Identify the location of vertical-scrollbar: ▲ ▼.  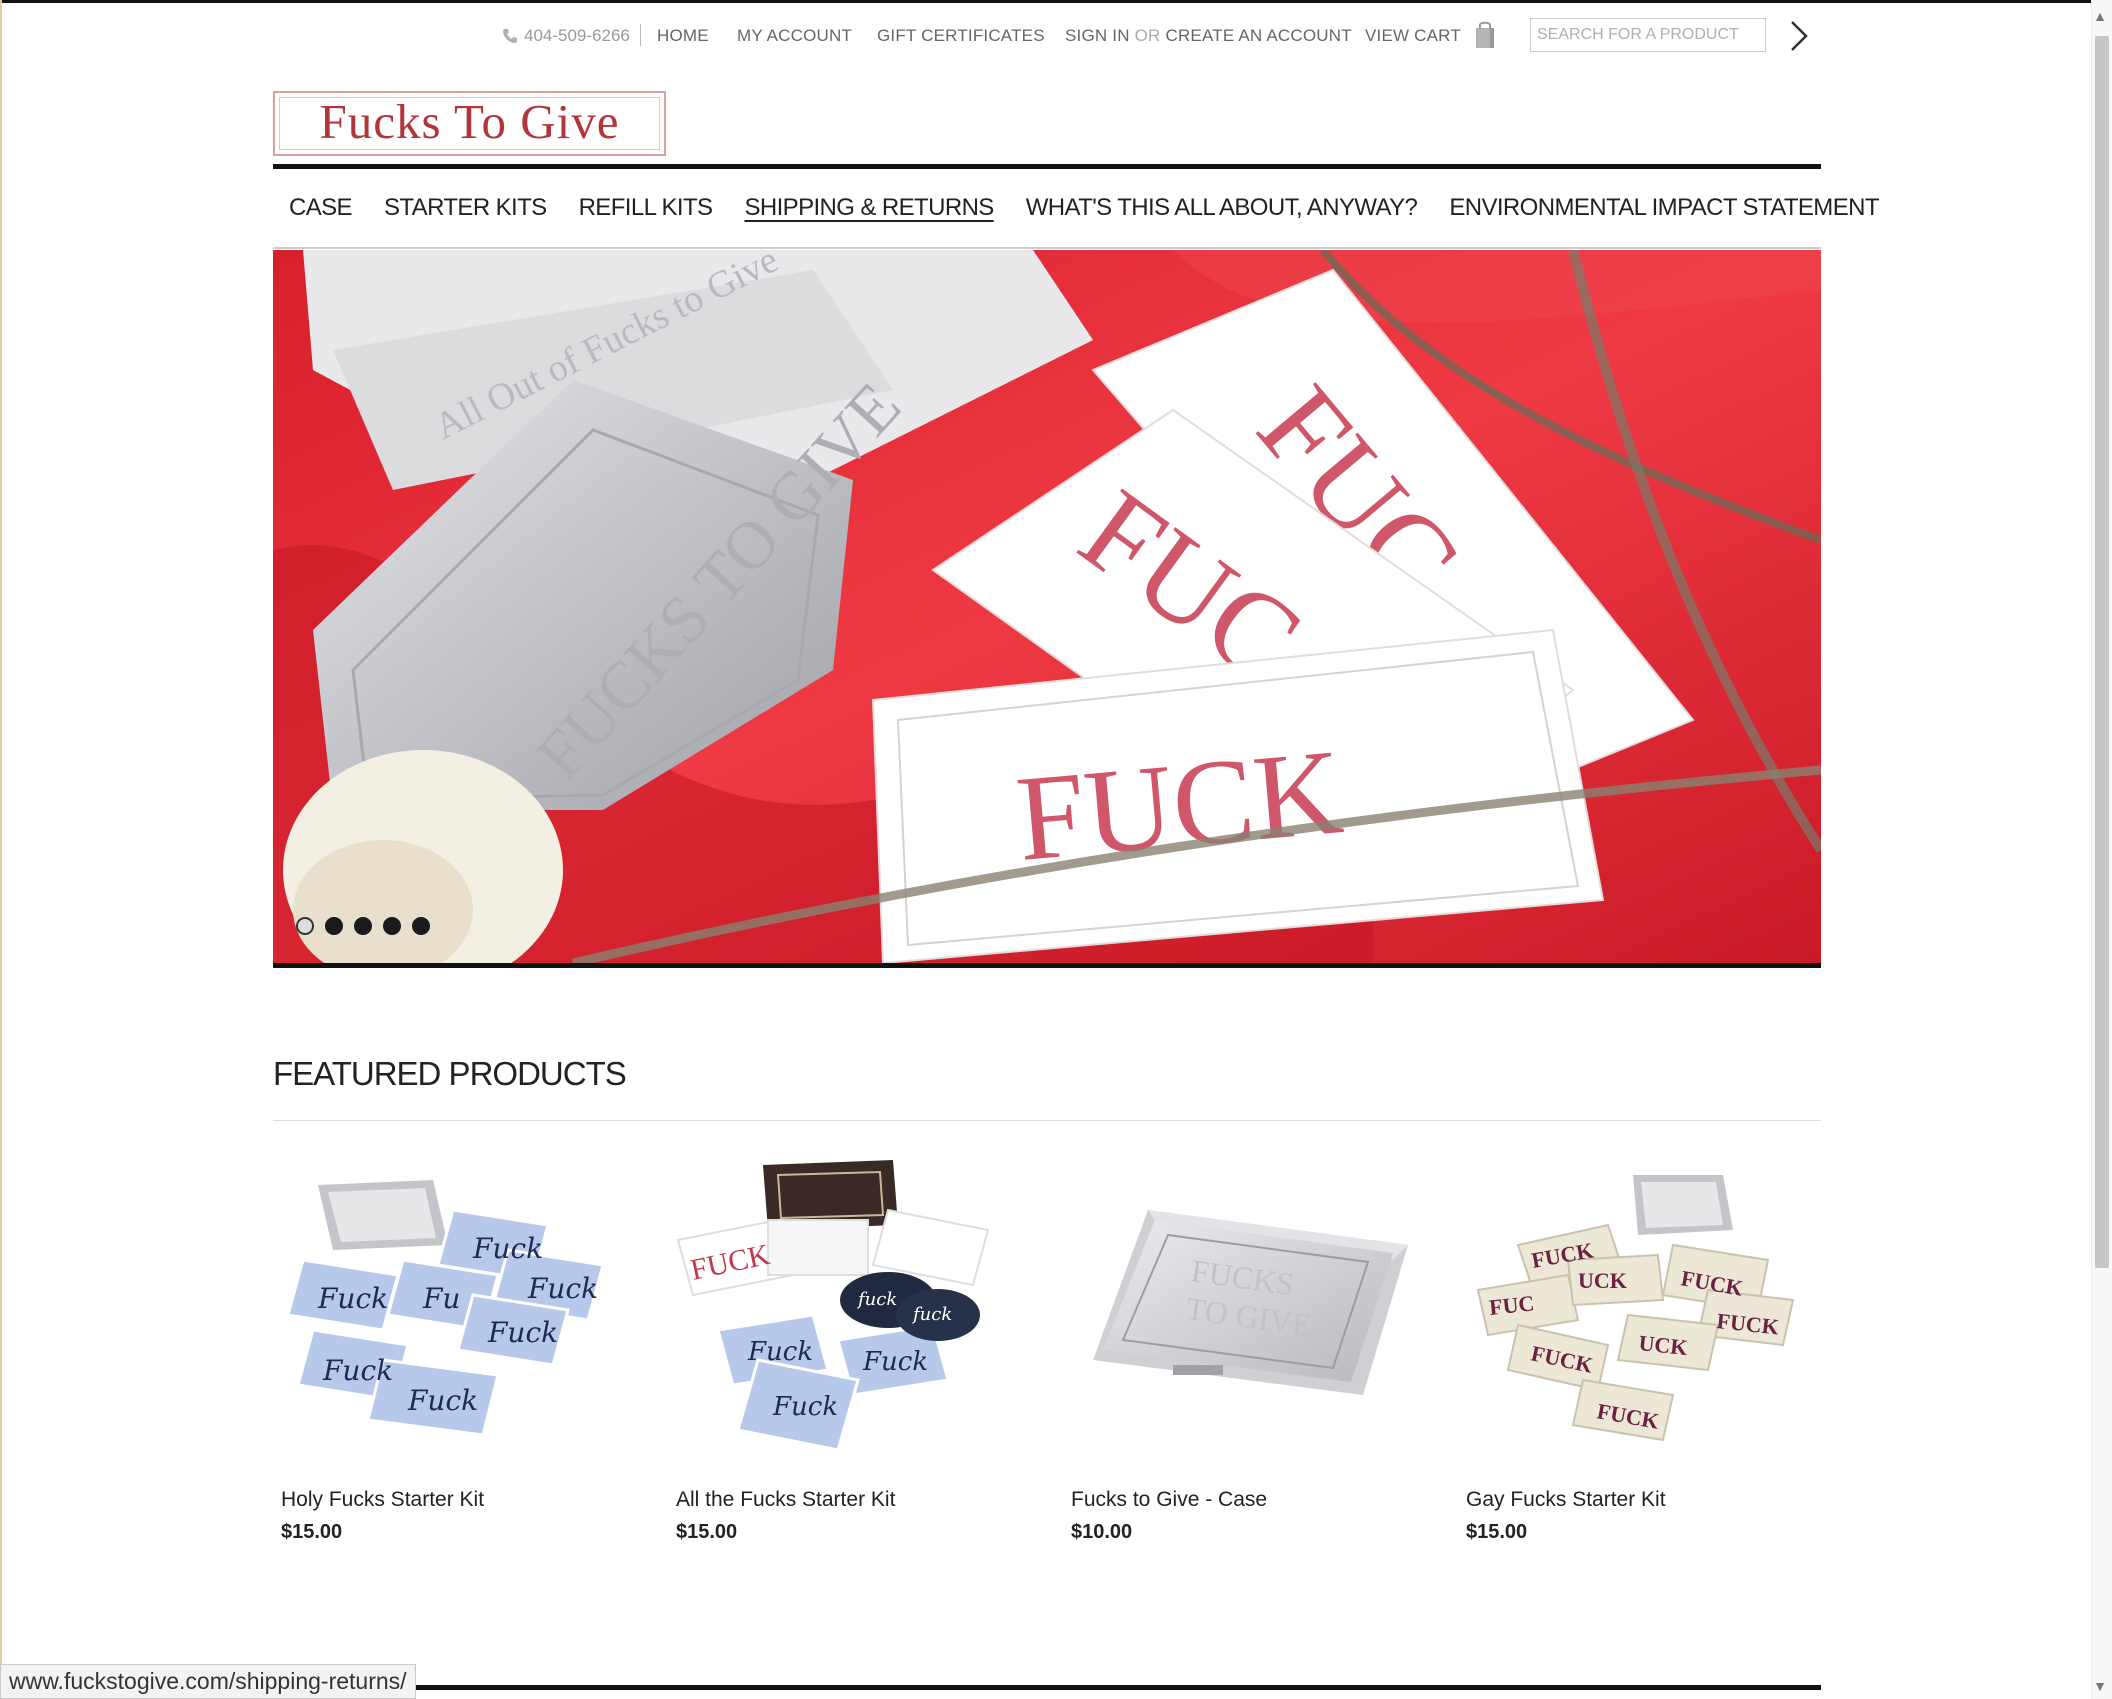
(2101, 849).